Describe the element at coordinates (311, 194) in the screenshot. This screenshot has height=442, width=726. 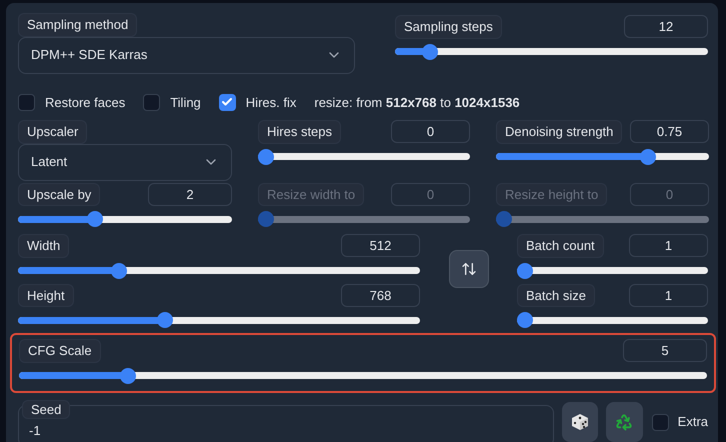
I see `field-label: Resize width to` at that location.